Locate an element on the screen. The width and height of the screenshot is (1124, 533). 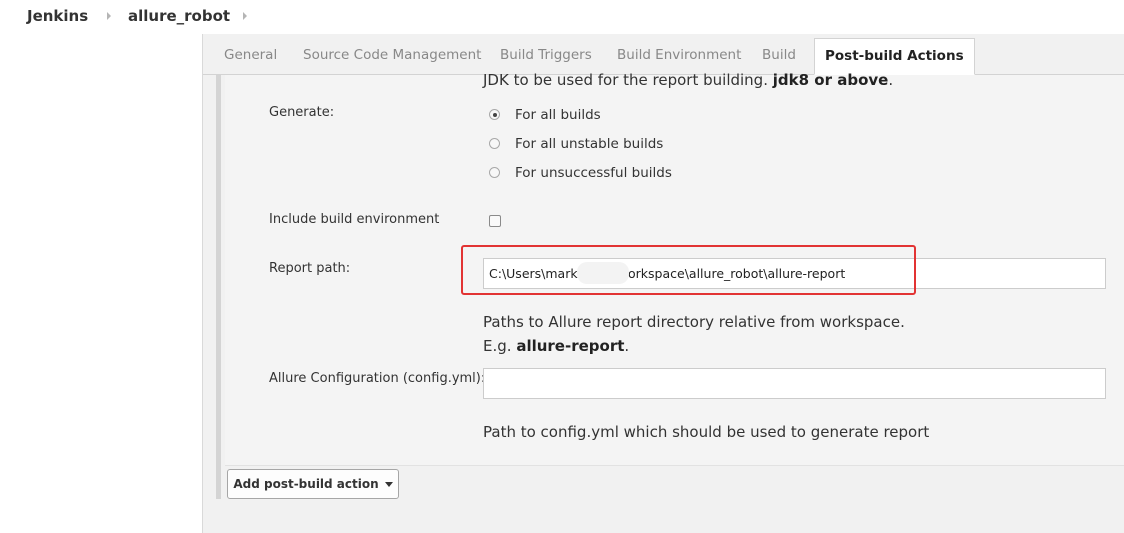
tab-build: Build is located at coordinates (779, 55).